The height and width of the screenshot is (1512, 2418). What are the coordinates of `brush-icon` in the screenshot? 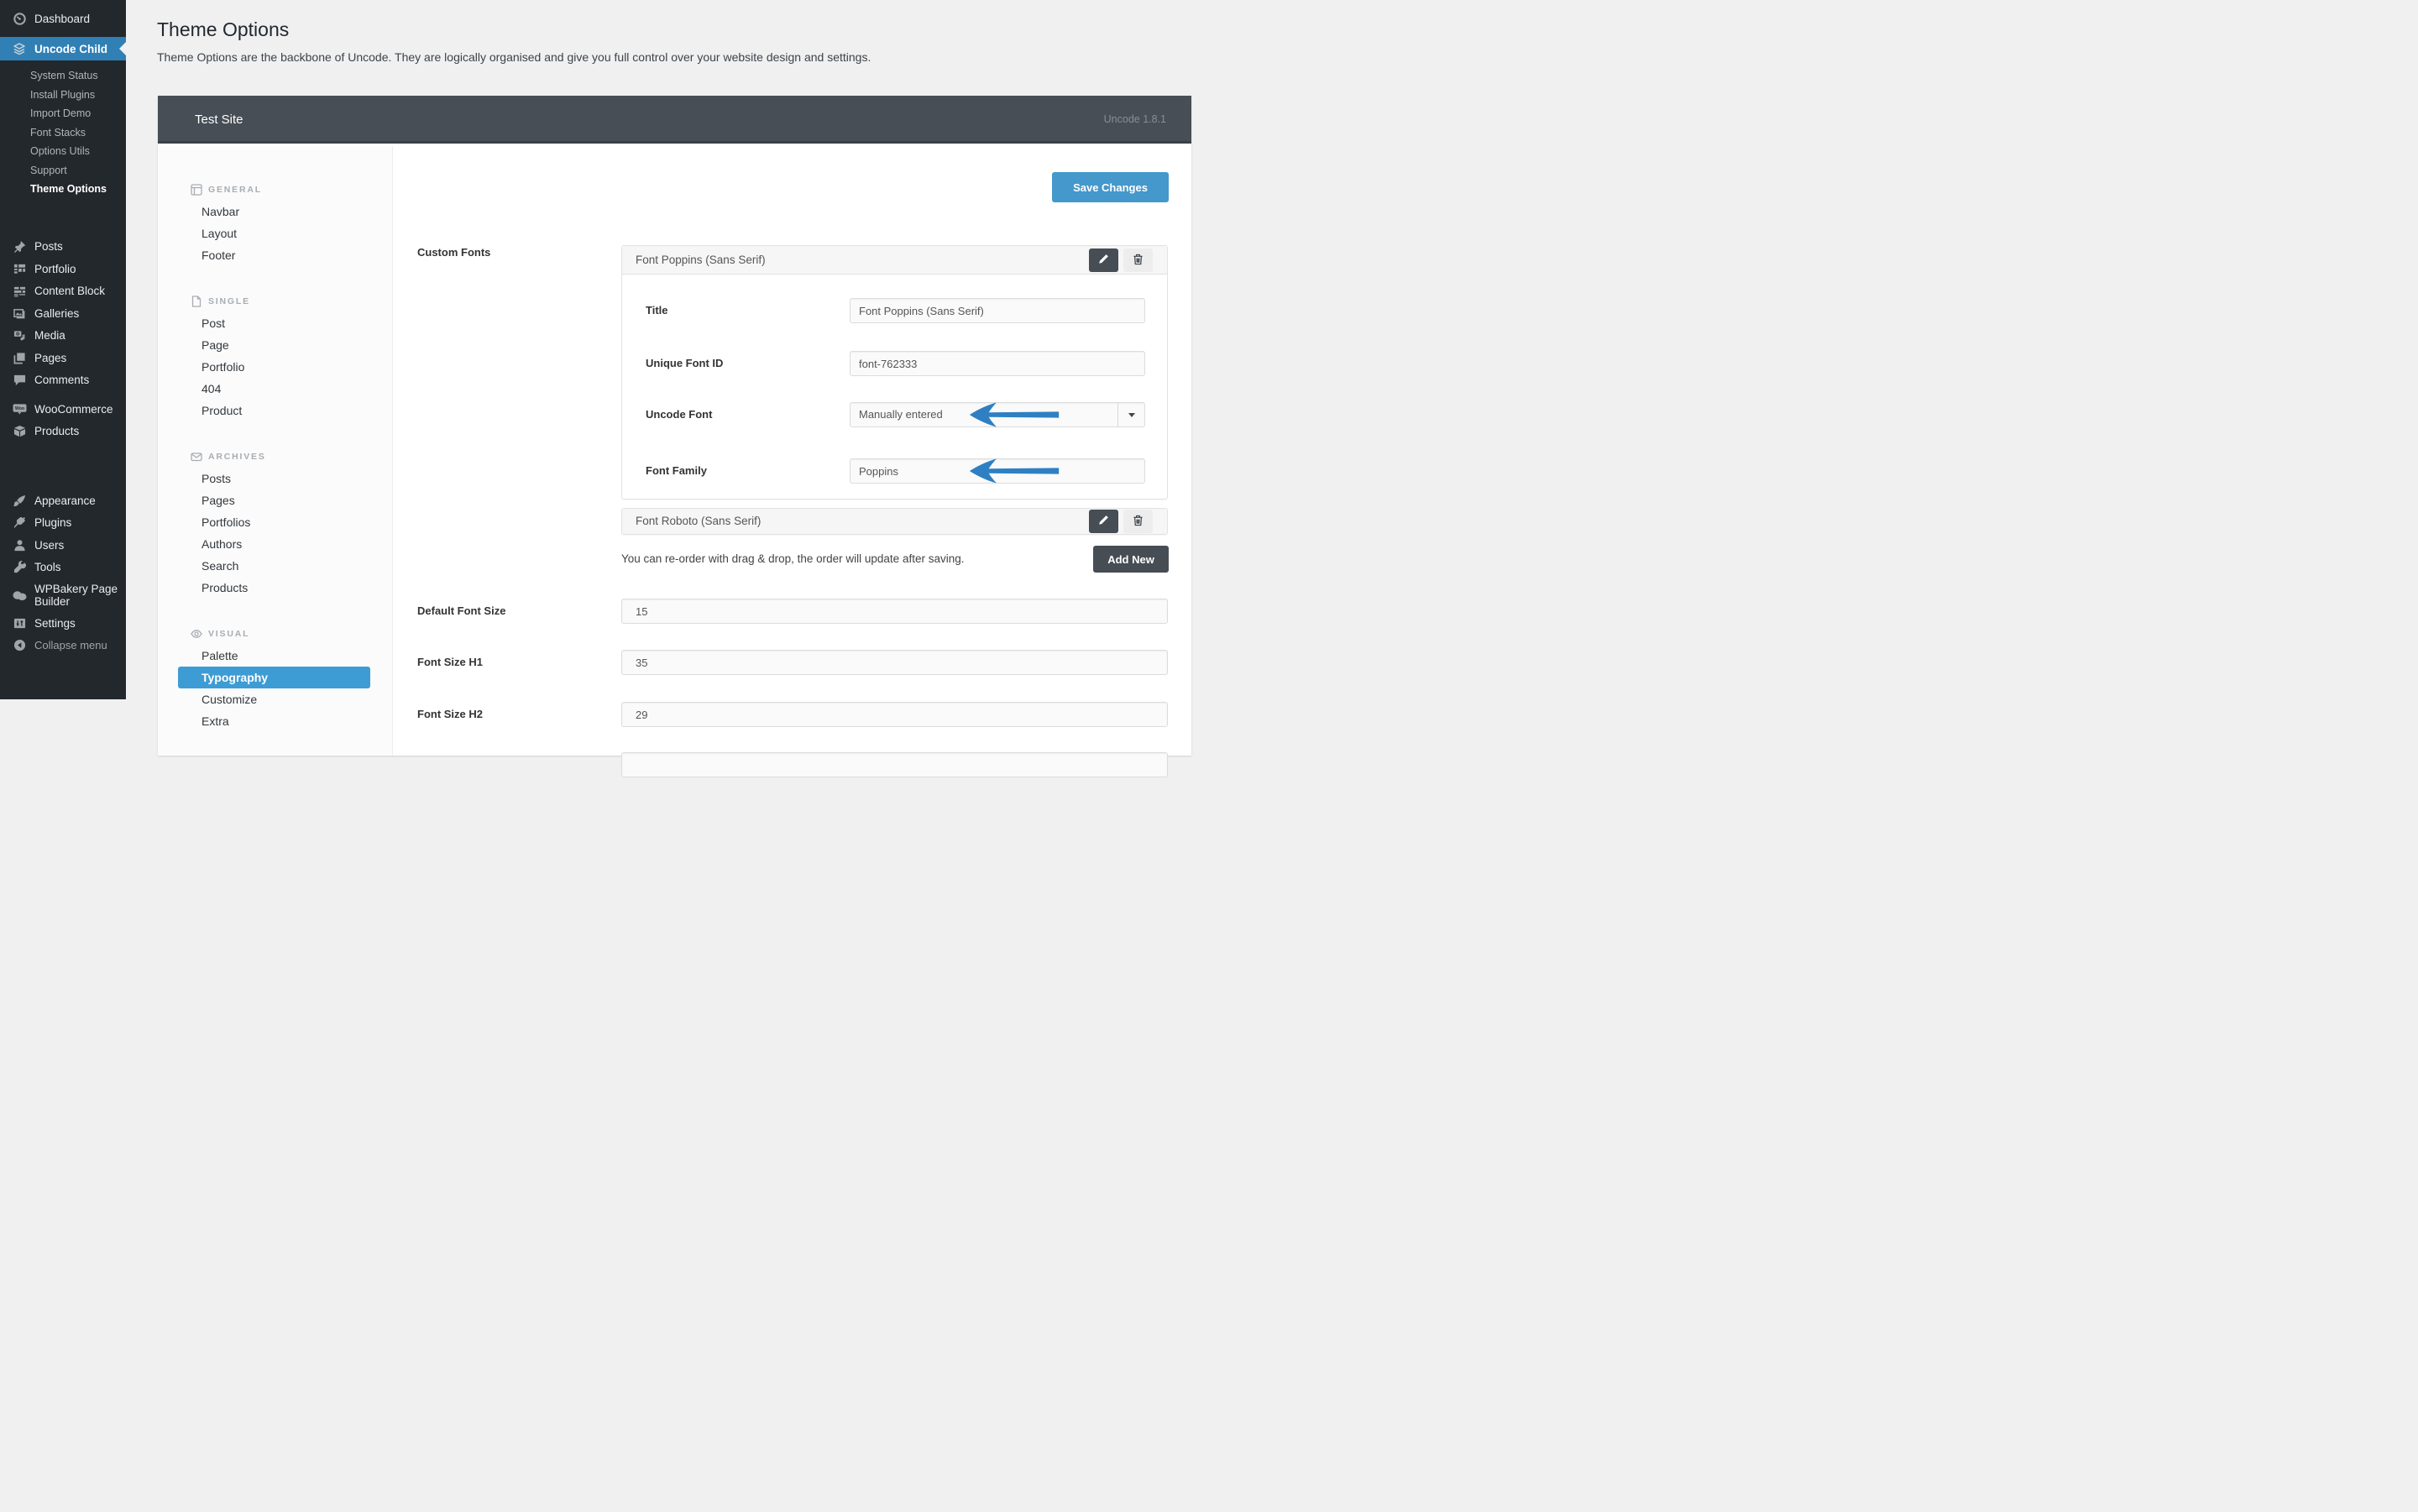 It's located at (19, 500).